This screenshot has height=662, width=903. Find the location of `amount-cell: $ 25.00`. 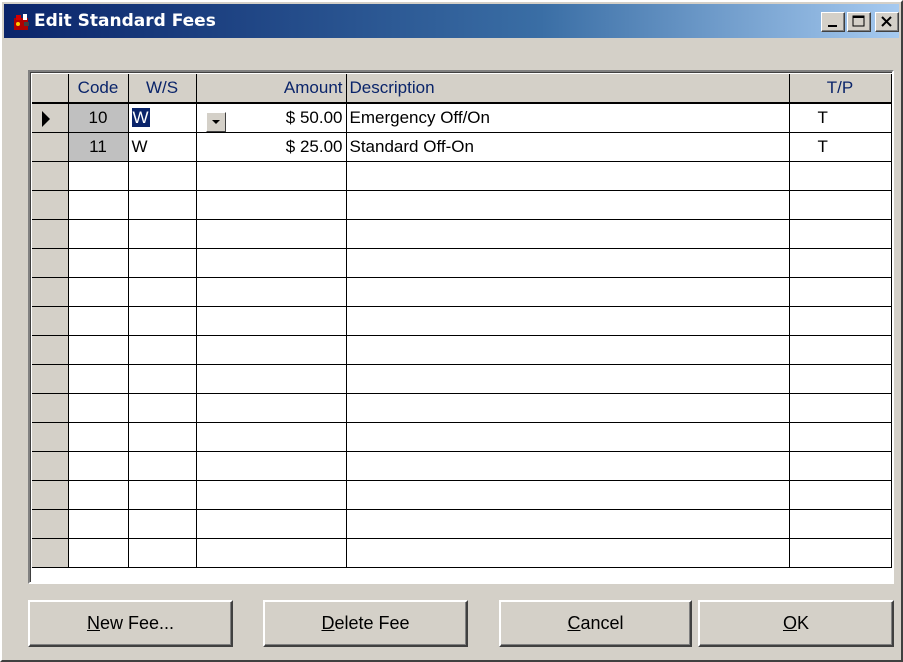

amount-cell: $ 25.00 is located at coordinates (271, 147).